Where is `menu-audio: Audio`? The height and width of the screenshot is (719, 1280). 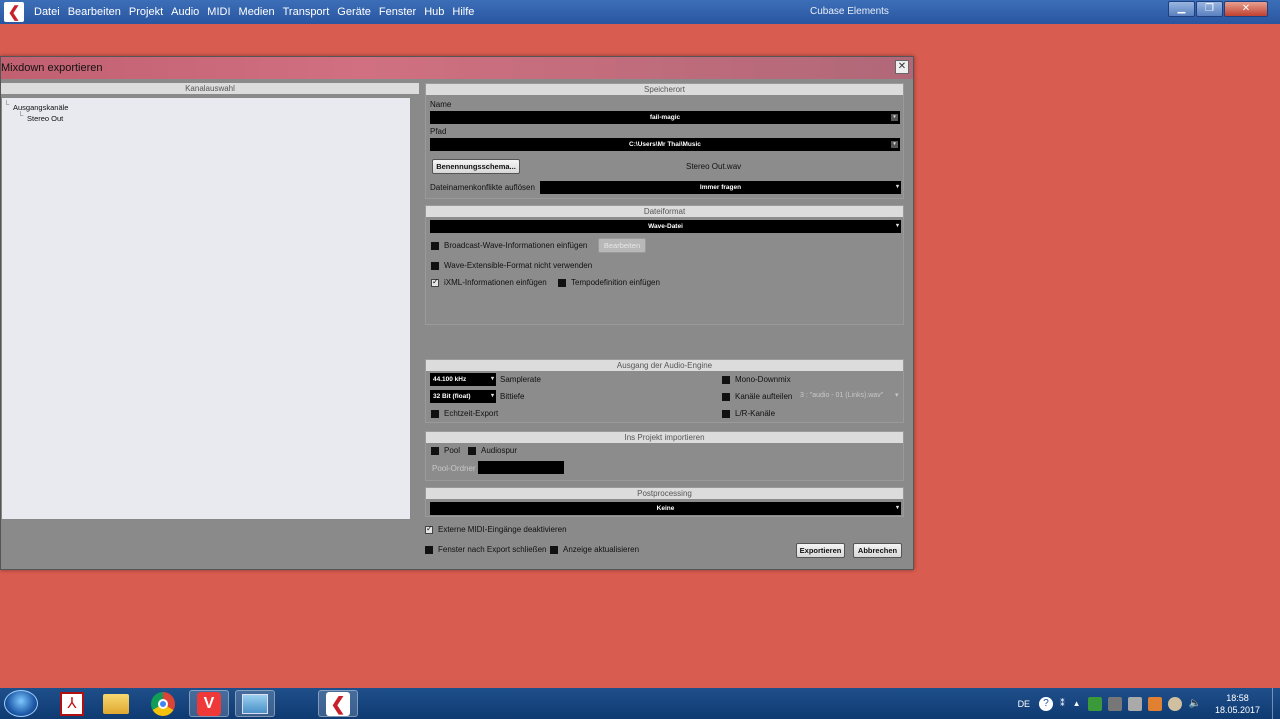
menu-audio: Audio is located at coordinates (185, 12).